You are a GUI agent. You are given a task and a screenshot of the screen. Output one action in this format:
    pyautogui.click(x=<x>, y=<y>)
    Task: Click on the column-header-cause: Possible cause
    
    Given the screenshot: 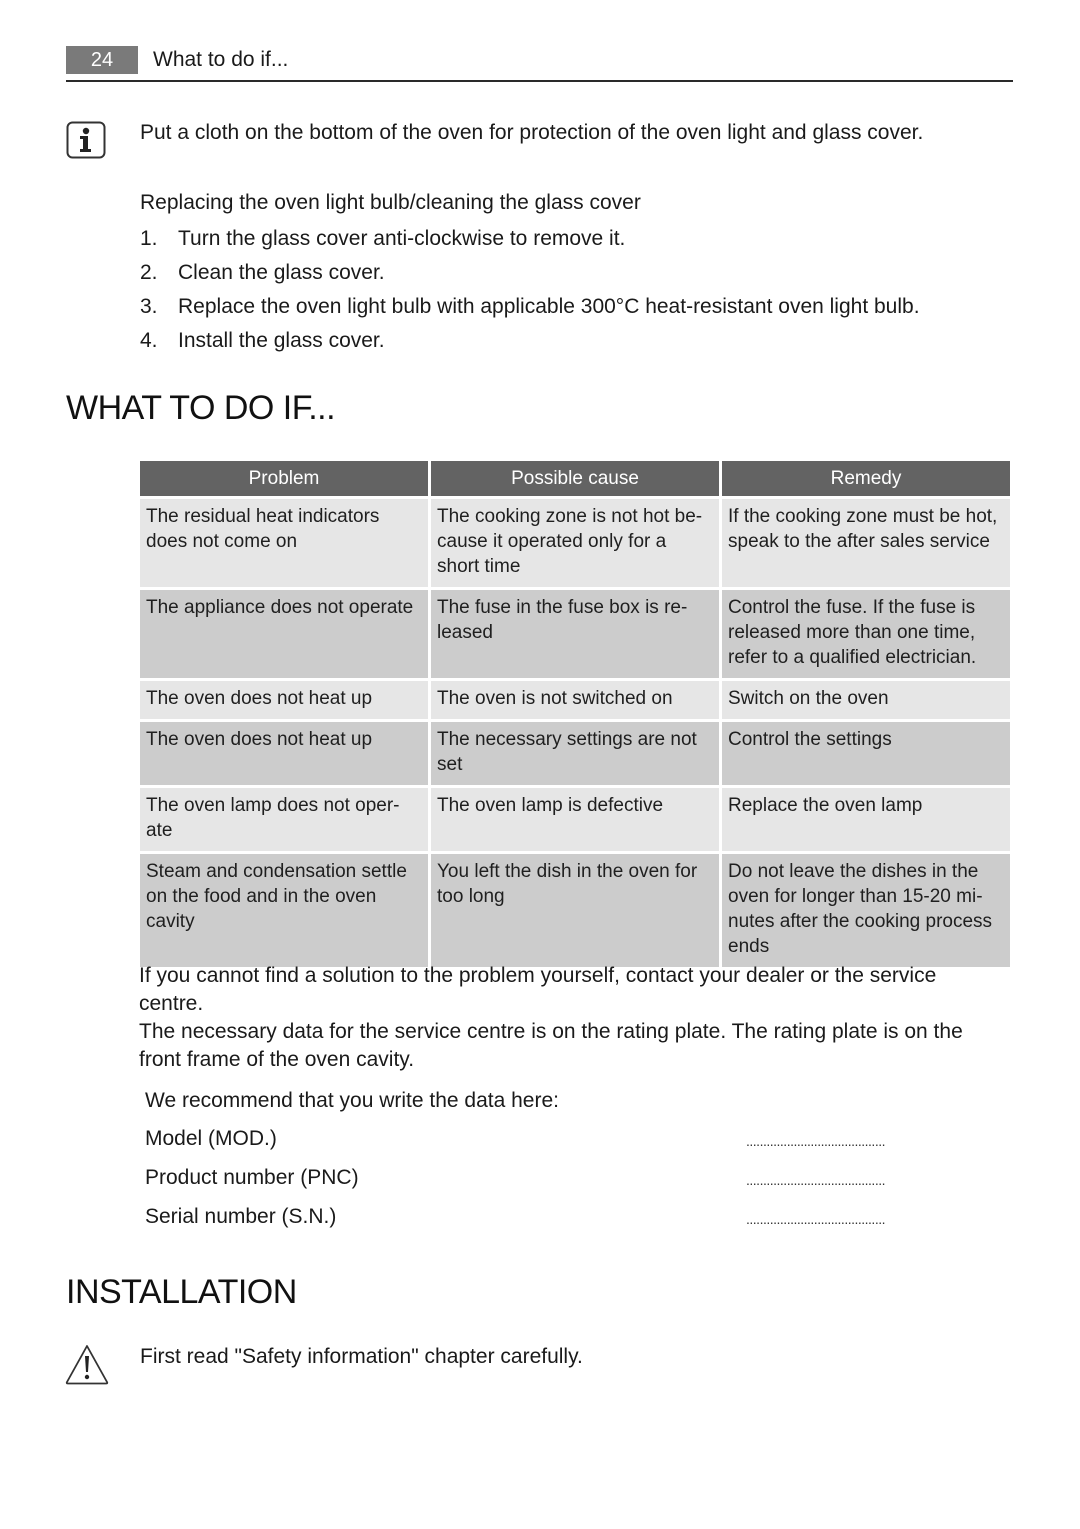 What is the action you would take?
    pyautogui.click(x=575, y=478)
    